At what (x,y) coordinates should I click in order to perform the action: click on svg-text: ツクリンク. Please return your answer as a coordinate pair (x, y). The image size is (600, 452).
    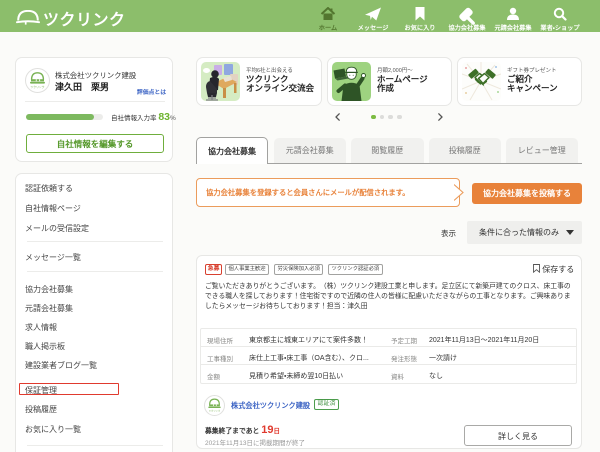
    Looking at the image, I should click on (38, 87).